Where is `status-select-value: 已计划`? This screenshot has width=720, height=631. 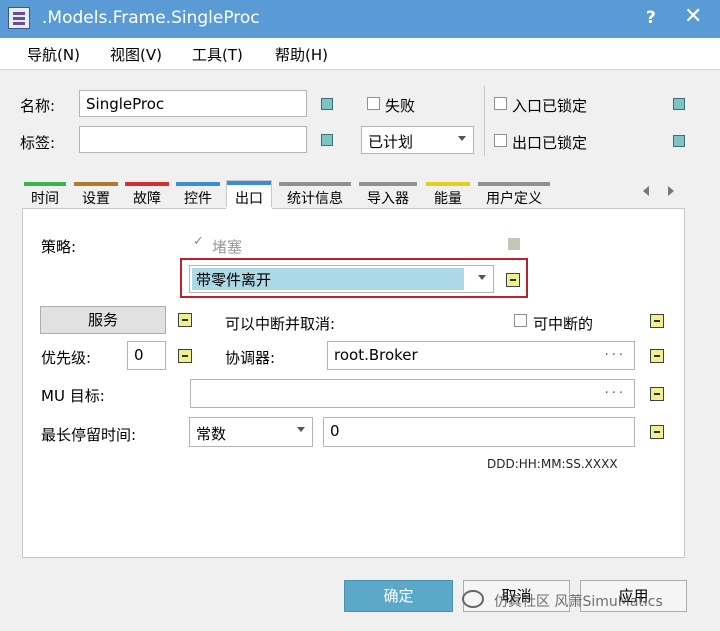
status-select-value: 已计划 is located at coordinates (391, 142).